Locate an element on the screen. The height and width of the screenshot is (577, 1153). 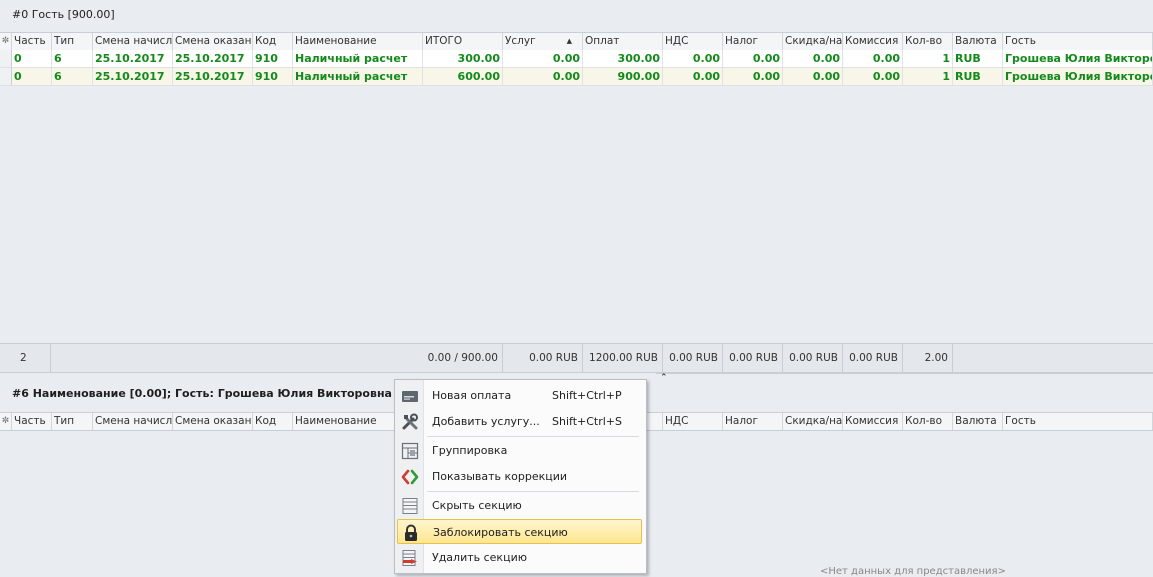
menu-item-lock-section: Заблокировать секцию is located at coordinates (519, 531).